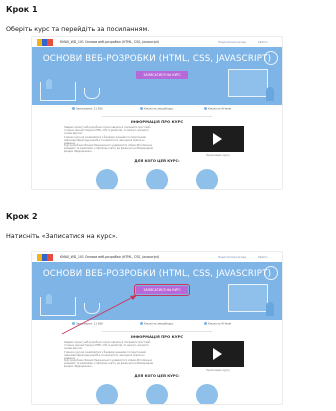  I want to click on enroll-button-highlight, so click(162, 290).